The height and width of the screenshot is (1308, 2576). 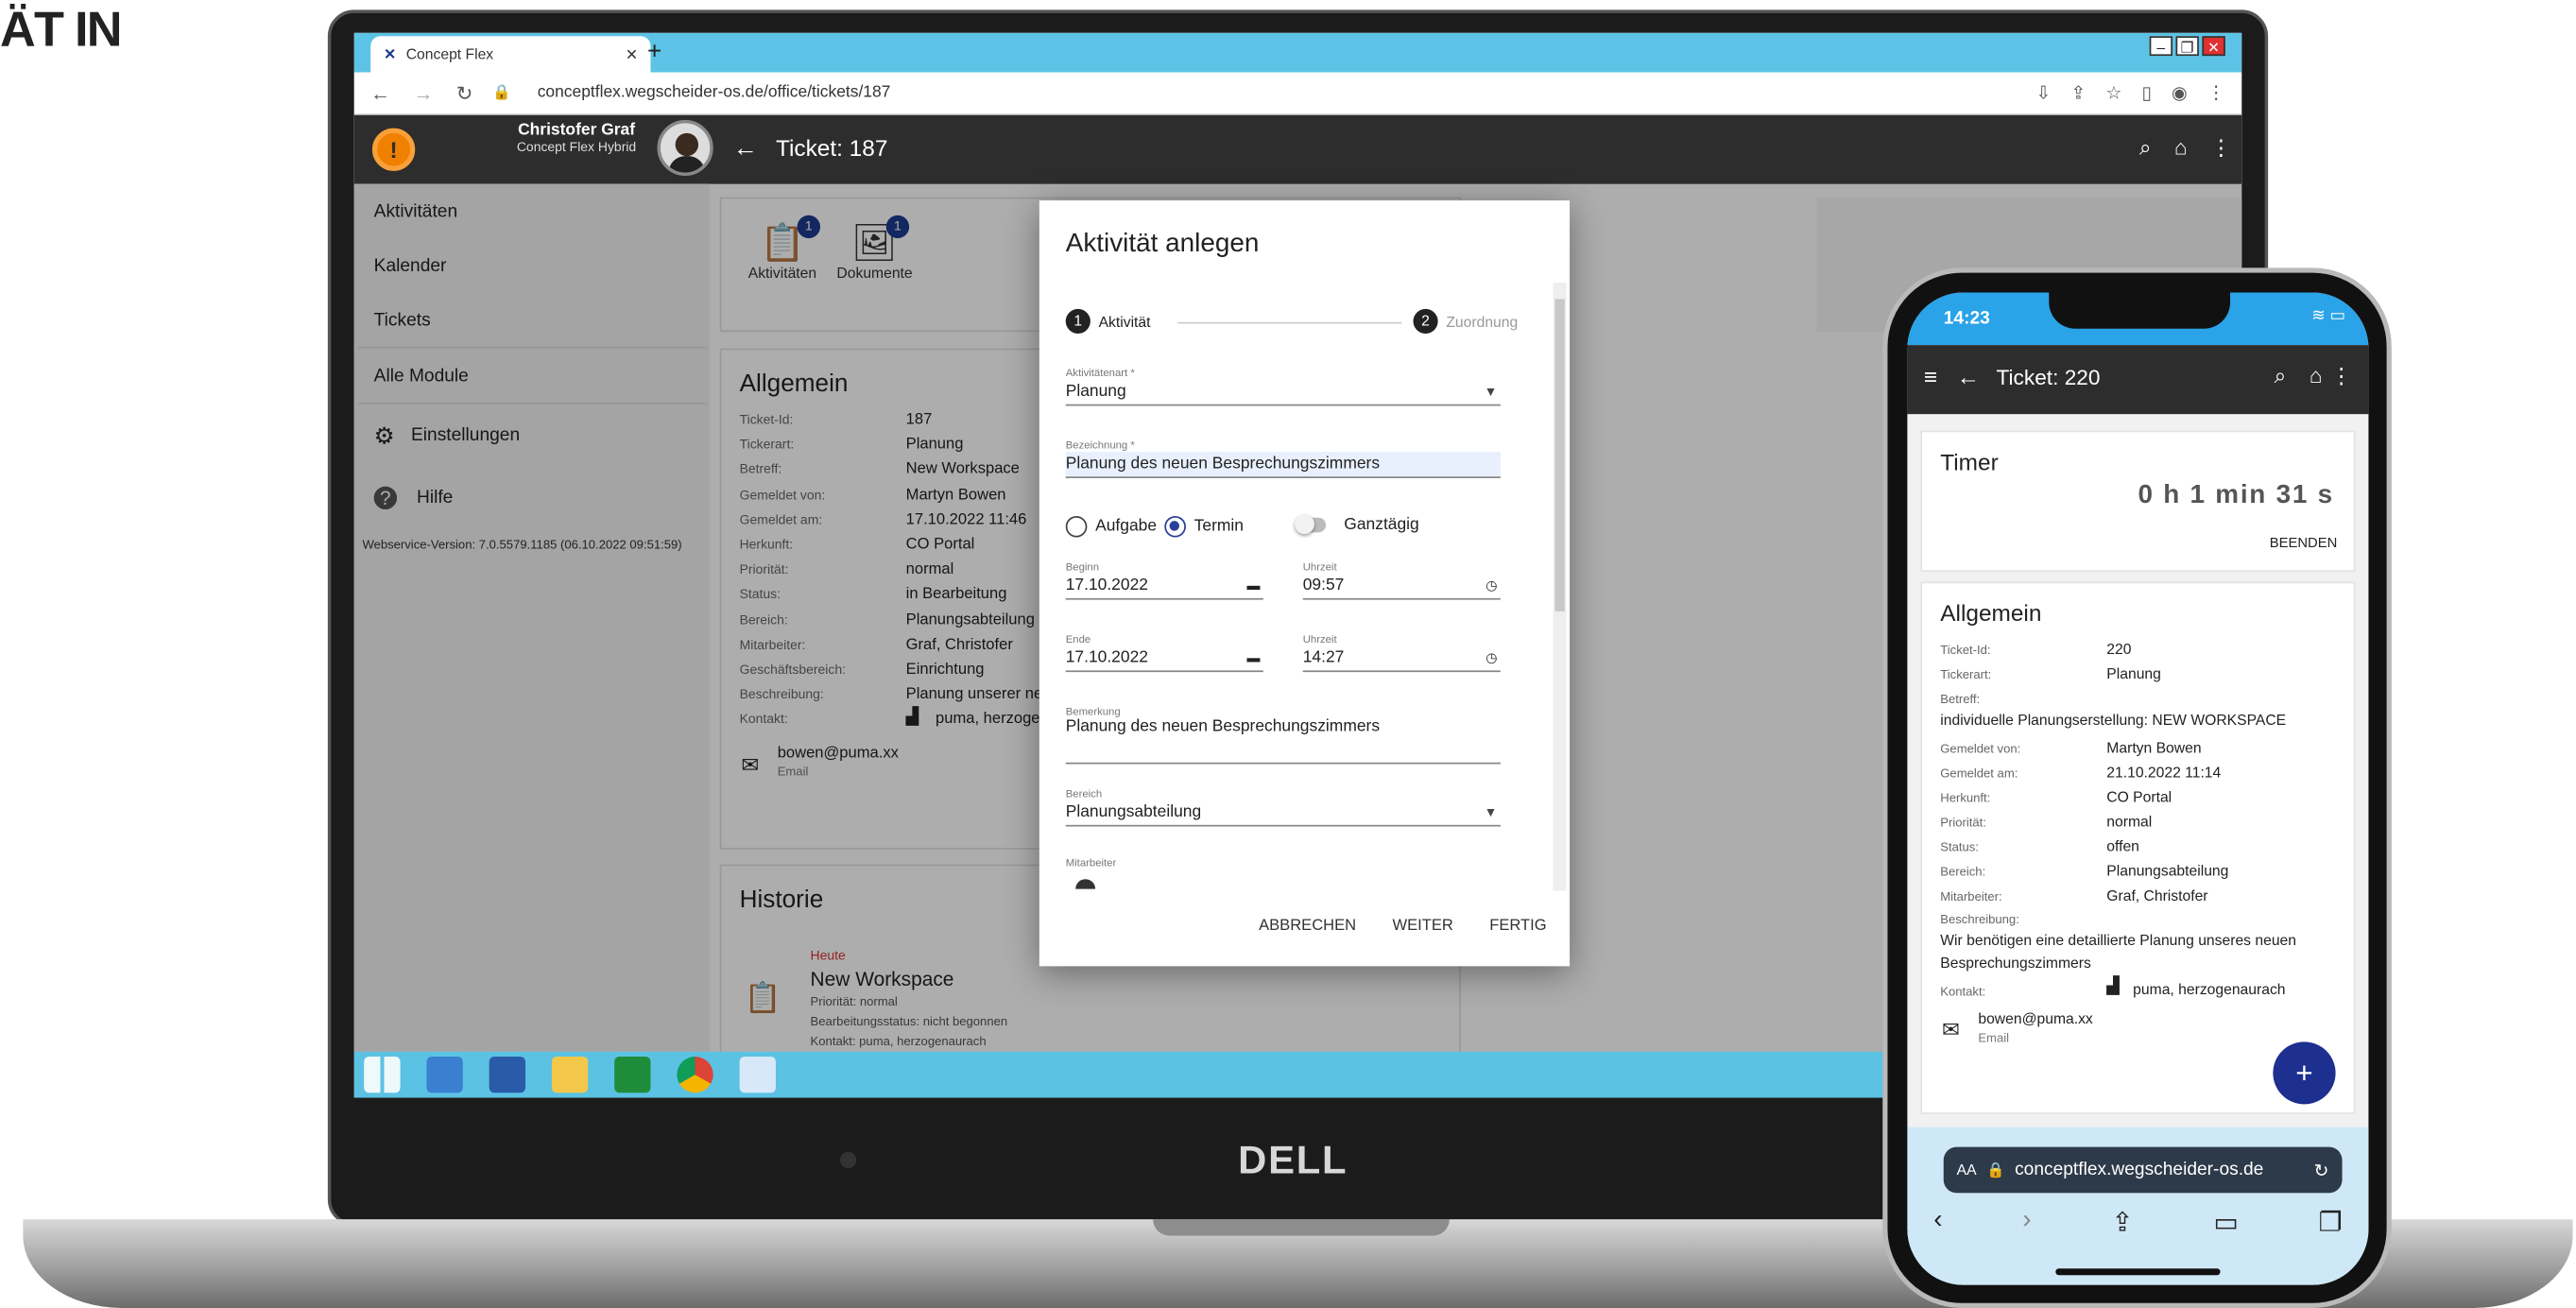 I want to click on close-tab-icon: ×, so click(x=631, y=54).